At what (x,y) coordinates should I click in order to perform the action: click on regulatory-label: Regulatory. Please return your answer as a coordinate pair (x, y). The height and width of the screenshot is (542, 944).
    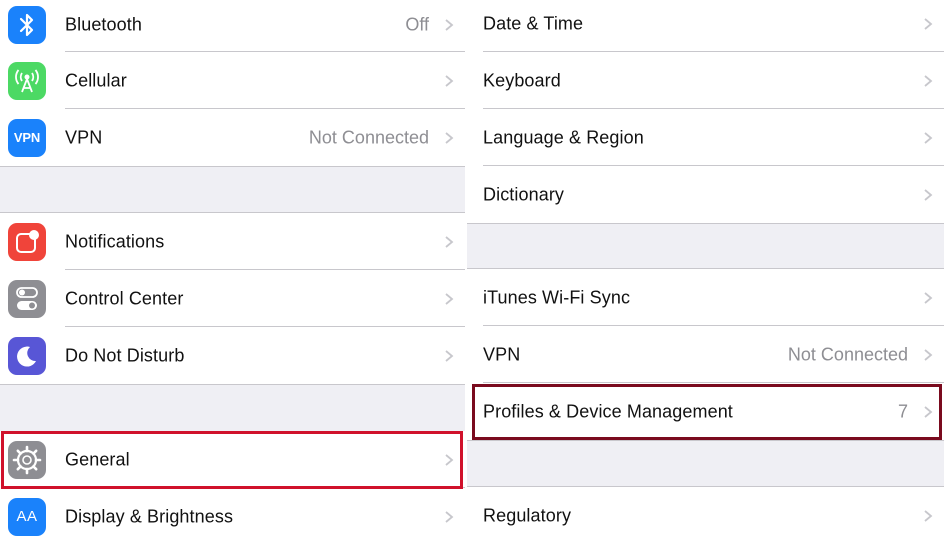
    Looking at the image, I should click on (527, 515).